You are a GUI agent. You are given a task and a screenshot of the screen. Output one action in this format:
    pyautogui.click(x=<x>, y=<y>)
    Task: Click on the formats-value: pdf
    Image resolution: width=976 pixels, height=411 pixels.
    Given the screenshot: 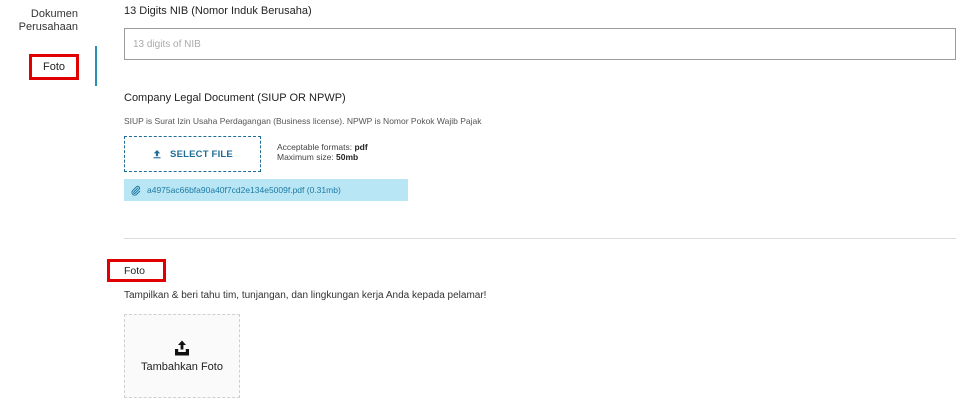 What is the action you would take?
    pyautogui.click(x=361, y=147)
    